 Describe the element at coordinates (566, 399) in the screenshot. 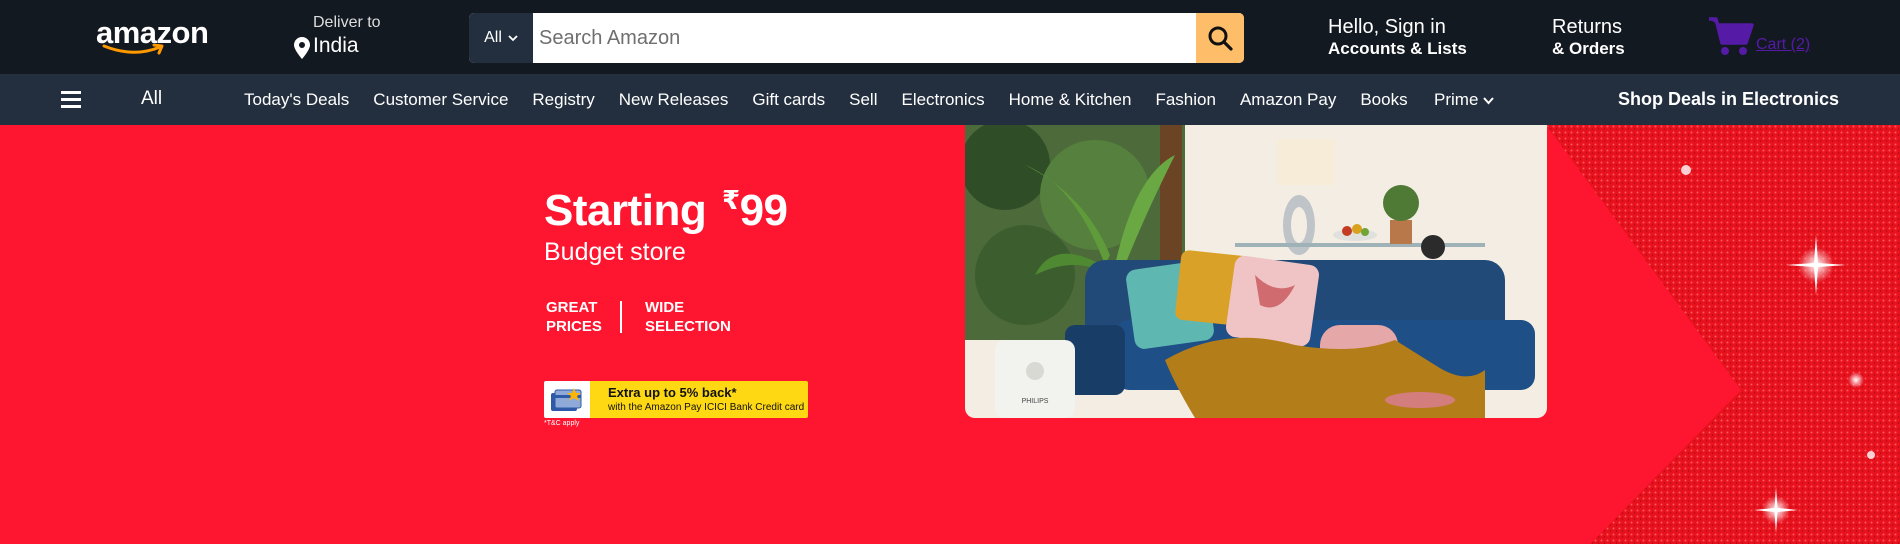

I see `credit-card-icon` at that location.